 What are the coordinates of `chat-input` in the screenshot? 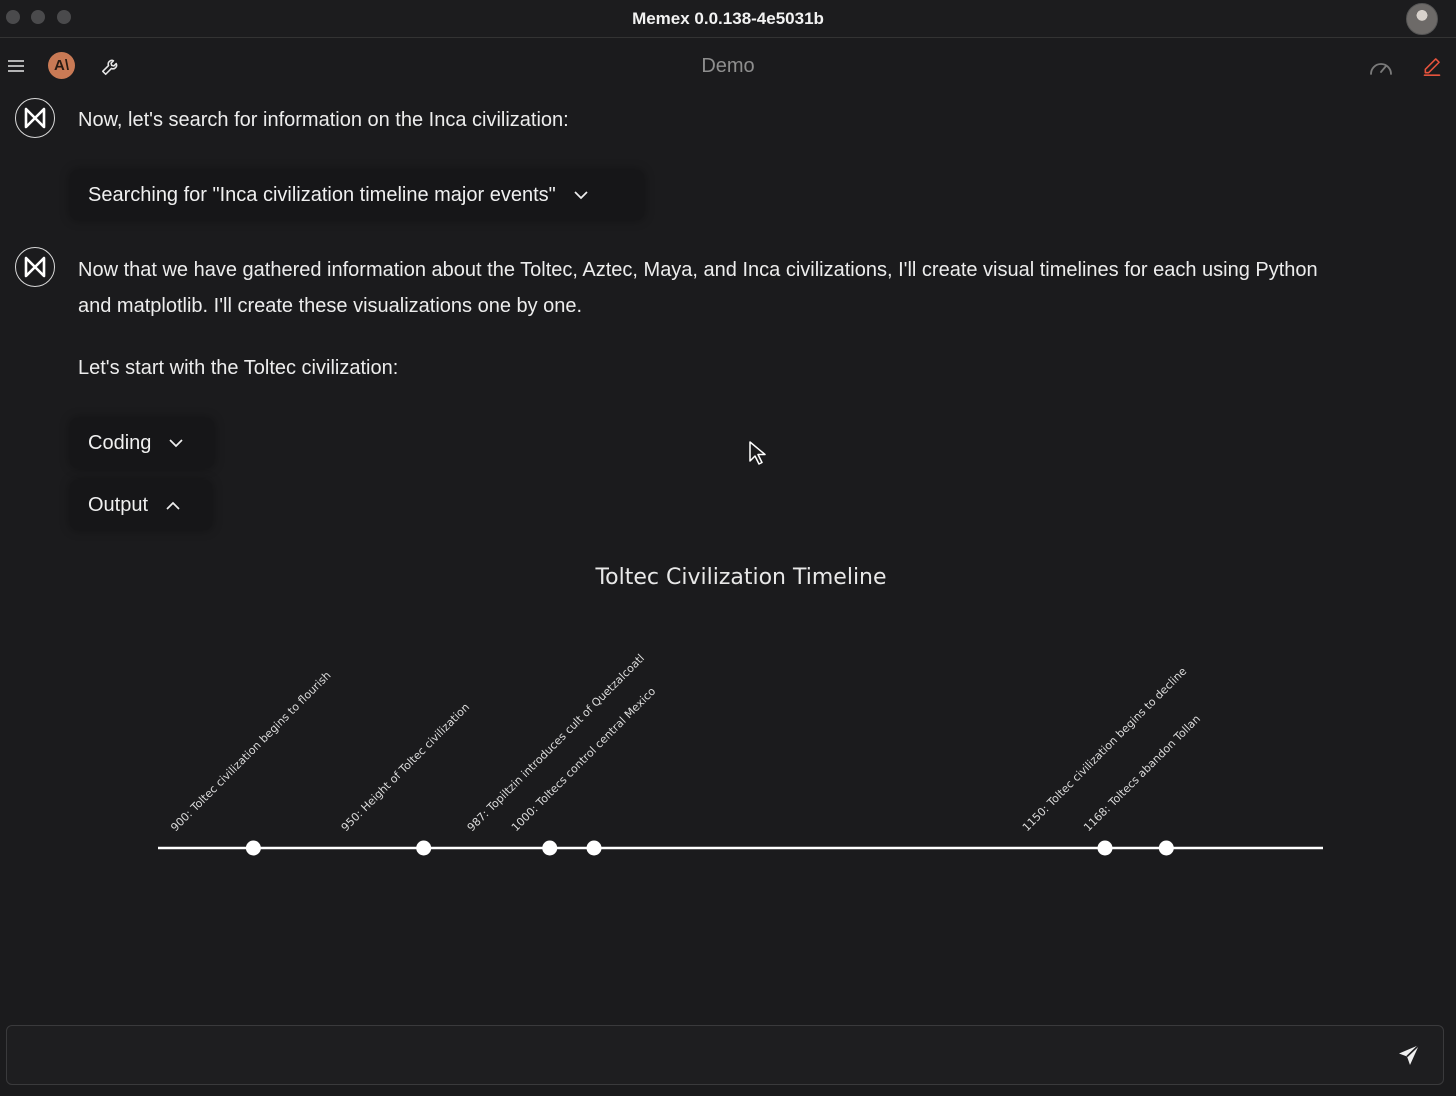 It's located at (701, 1056).